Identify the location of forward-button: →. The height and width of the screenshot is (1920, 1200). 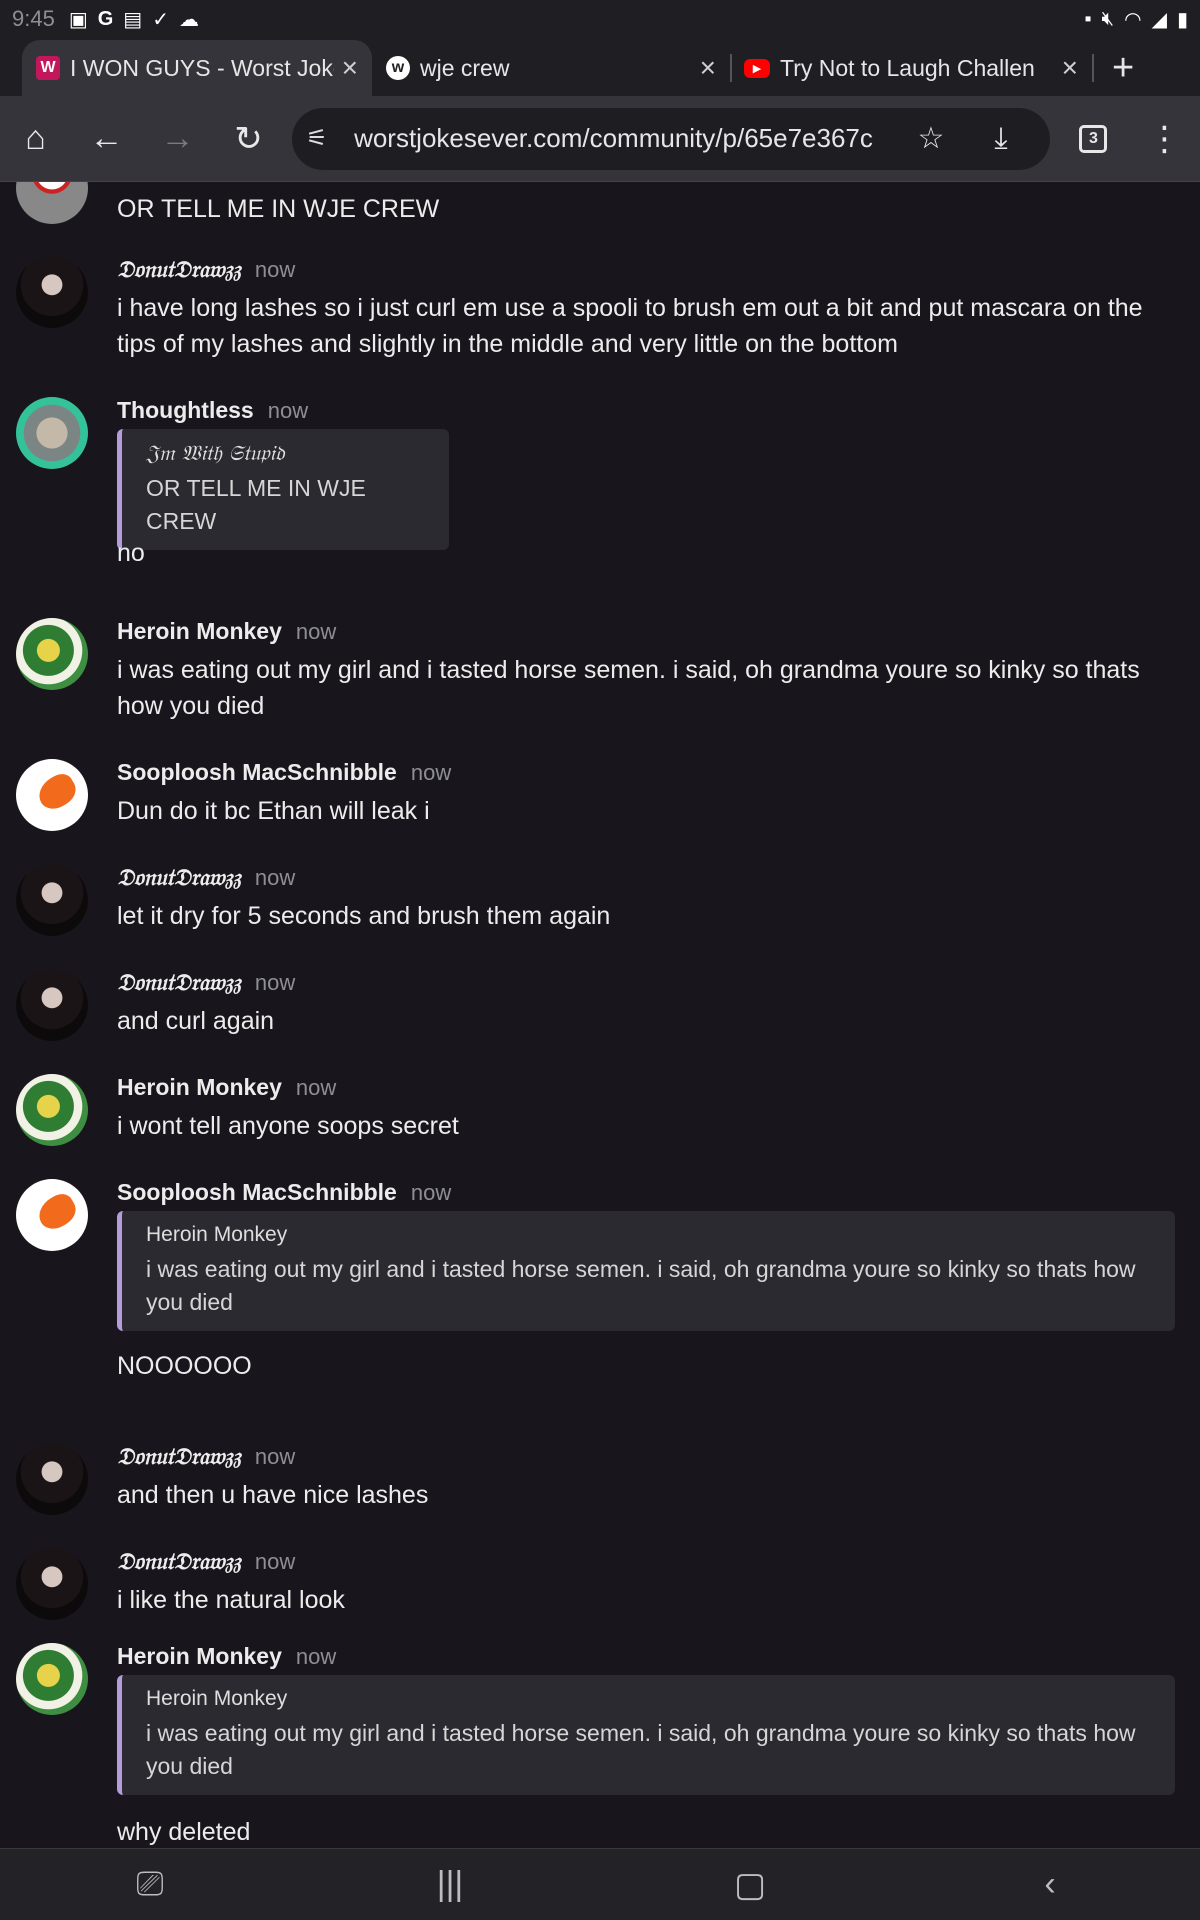
(177, 139).